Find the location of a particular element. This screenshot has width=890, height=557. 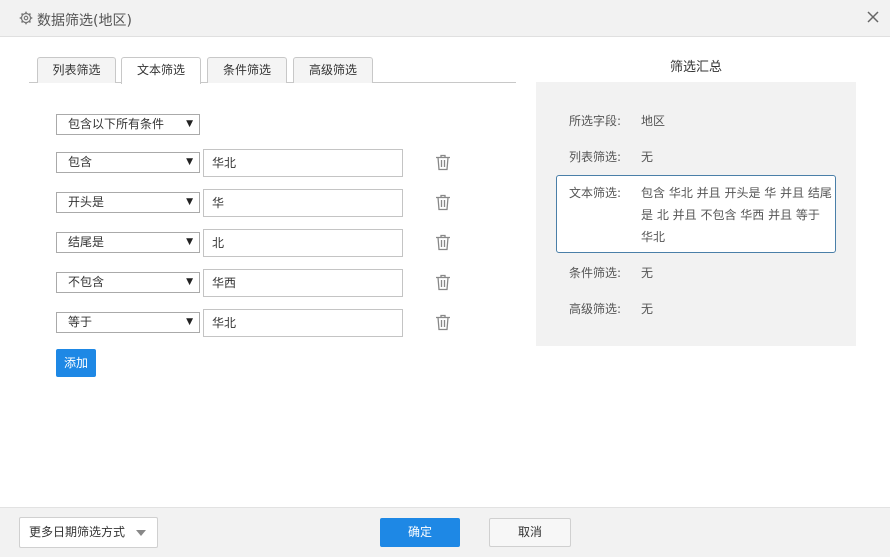

match-mode-value: 包含以下所有条件 is located at coordinates (116, 124).